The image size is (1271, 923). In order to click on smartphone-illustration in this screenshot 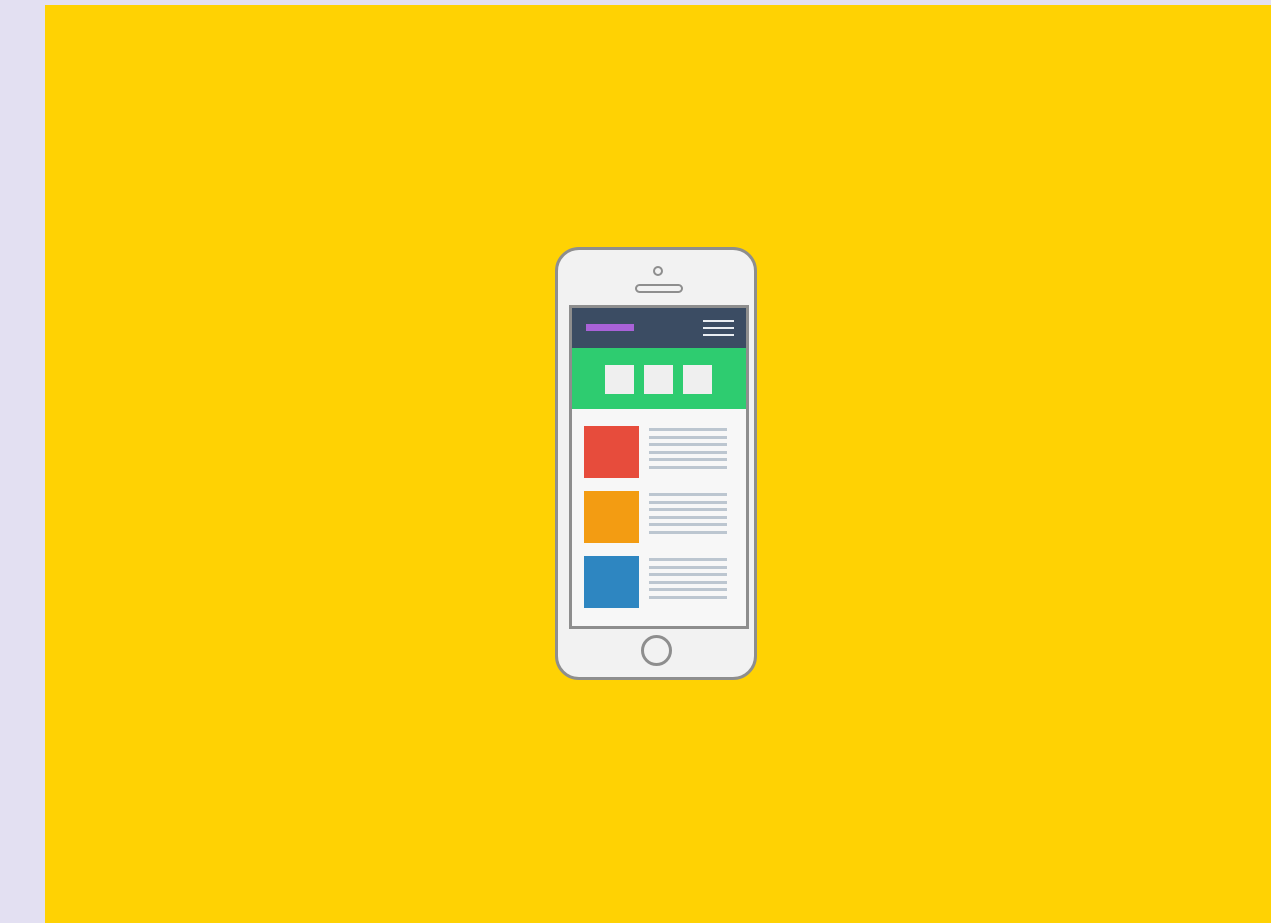, I will do `click(656, 463)`.